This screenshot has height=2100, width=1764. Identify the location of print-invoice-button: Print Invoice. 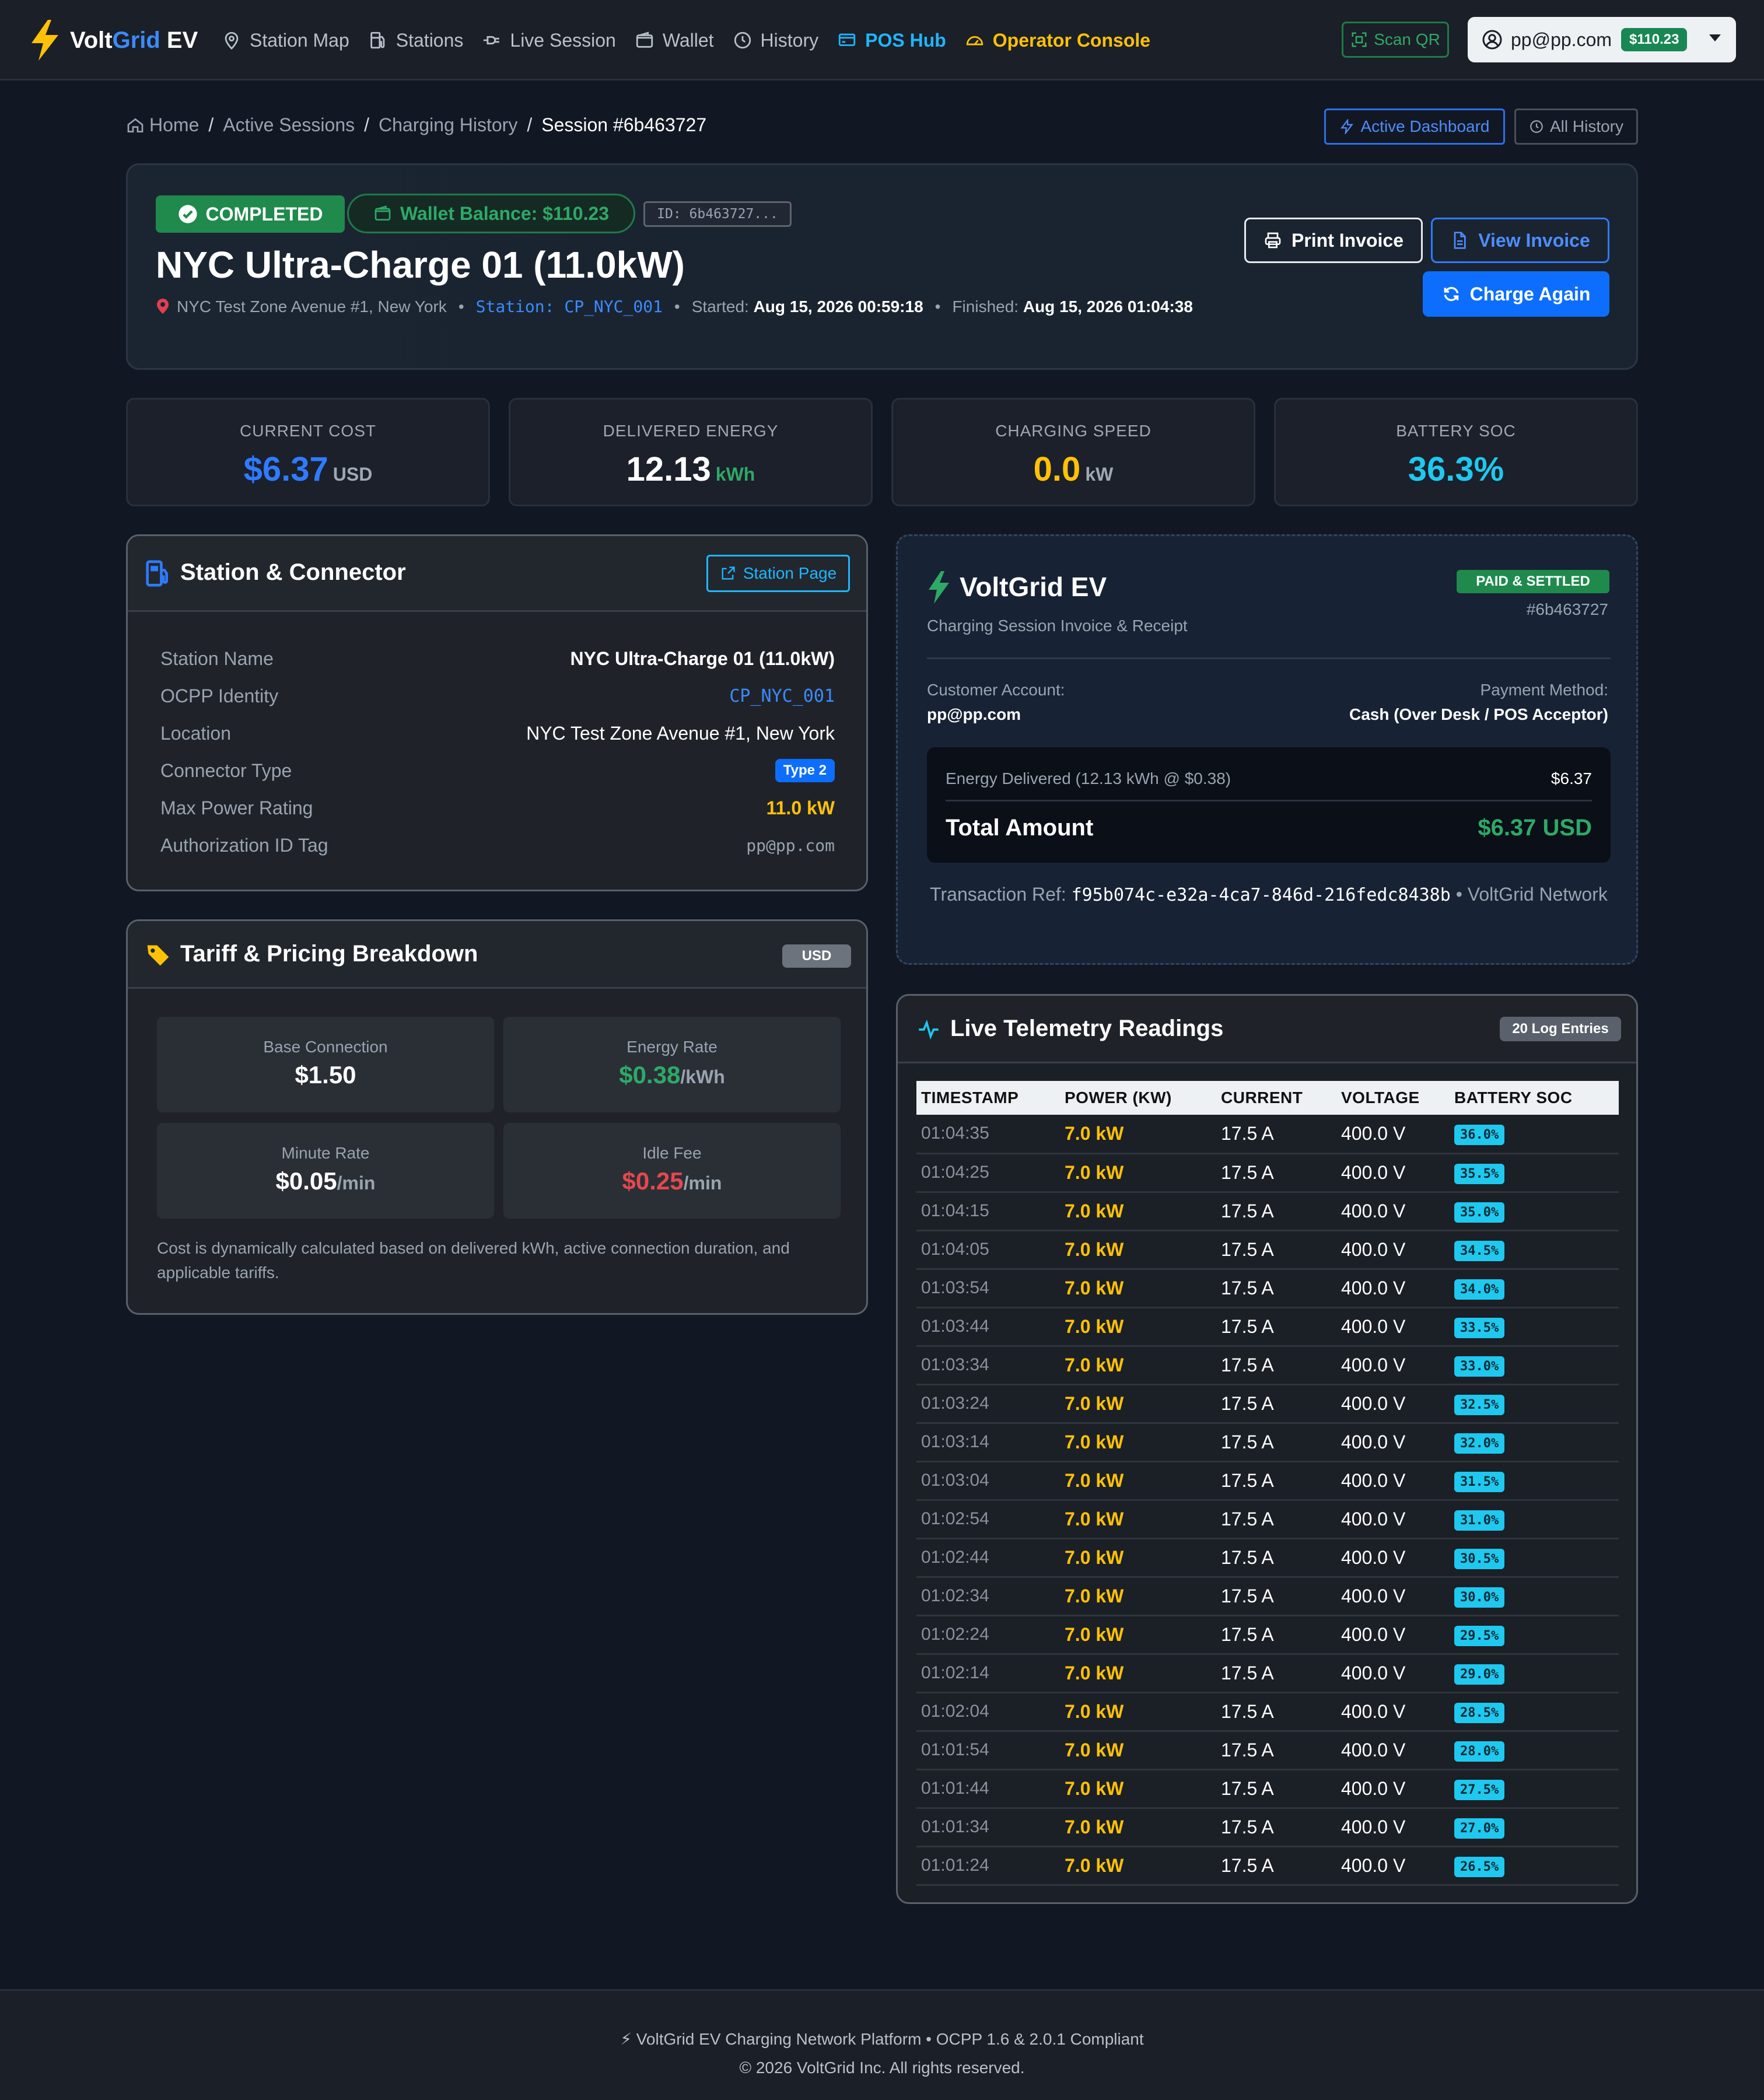
(1333, 240).